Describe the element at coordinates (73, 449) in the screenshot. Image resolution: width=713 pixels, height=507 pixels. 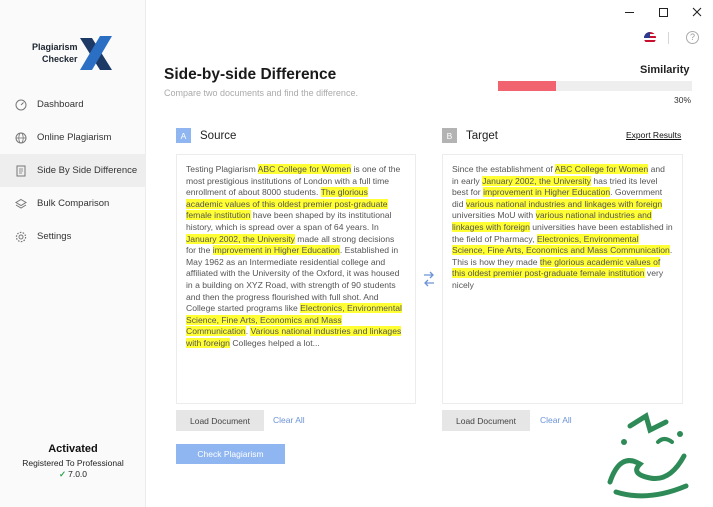
I see `activation-title: Activated` at that location.